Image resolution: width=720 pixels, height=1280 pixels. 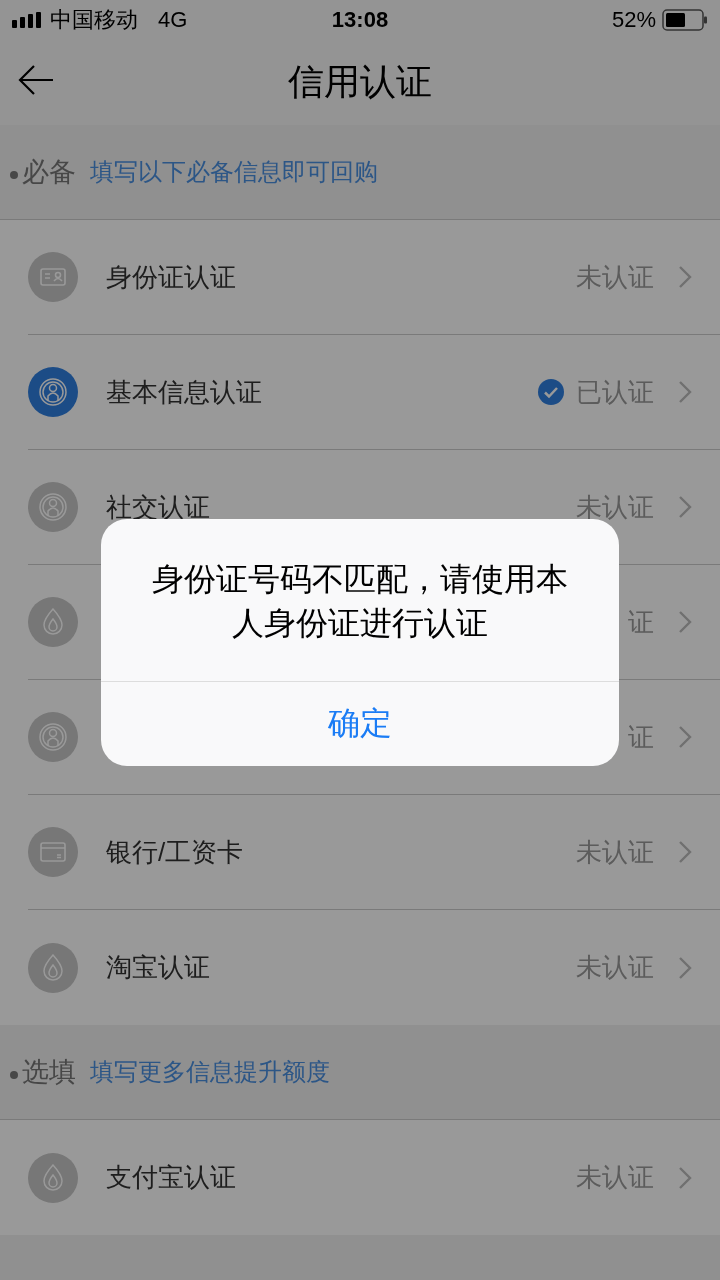 I want to click on section-hint: 填写更多信息提升额度, so click(x=210, y=1072).